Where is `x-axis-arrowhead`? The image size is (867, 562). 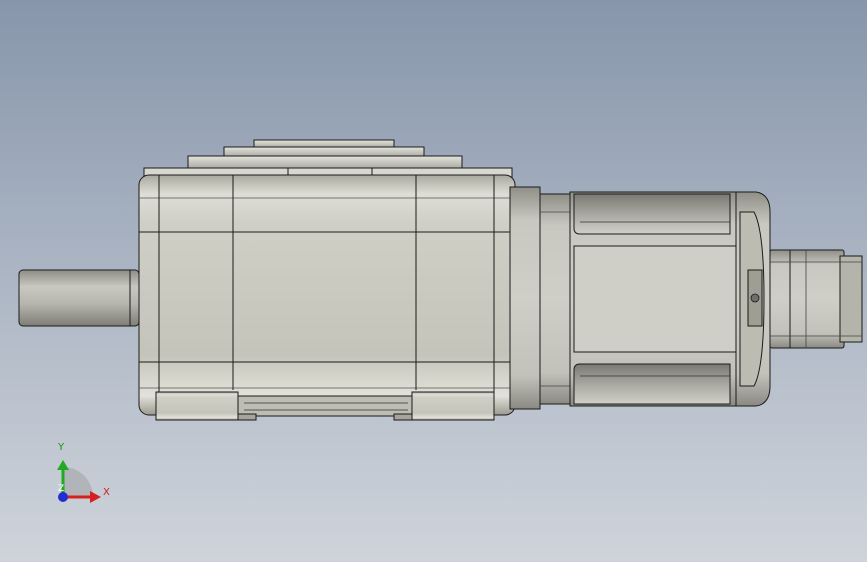 x-axis-arrowhead is located at coordinates (95, 497).